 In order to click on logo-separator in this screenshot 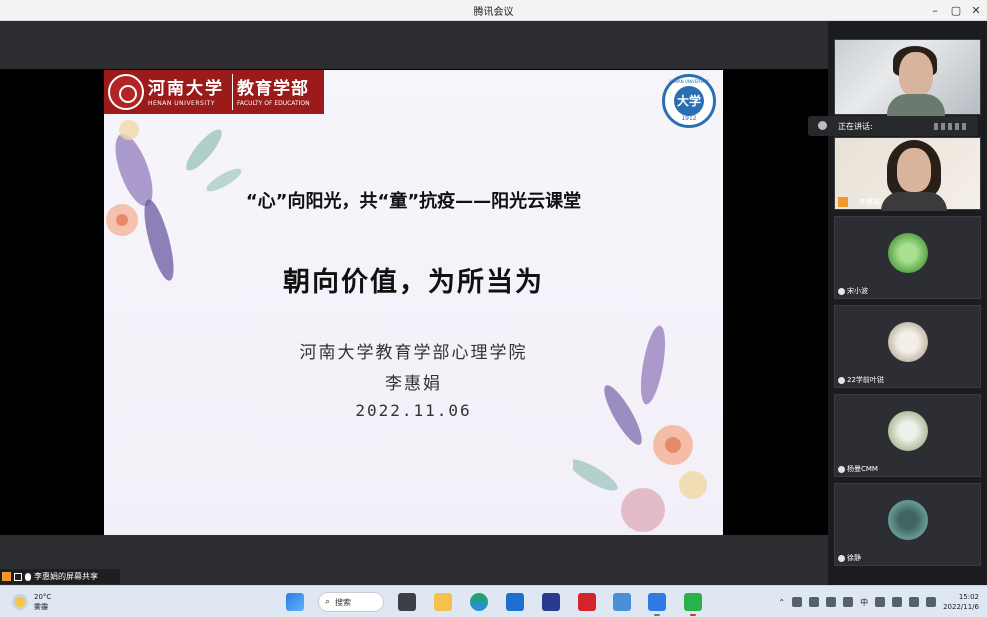, I will do `click(232, 92)`.